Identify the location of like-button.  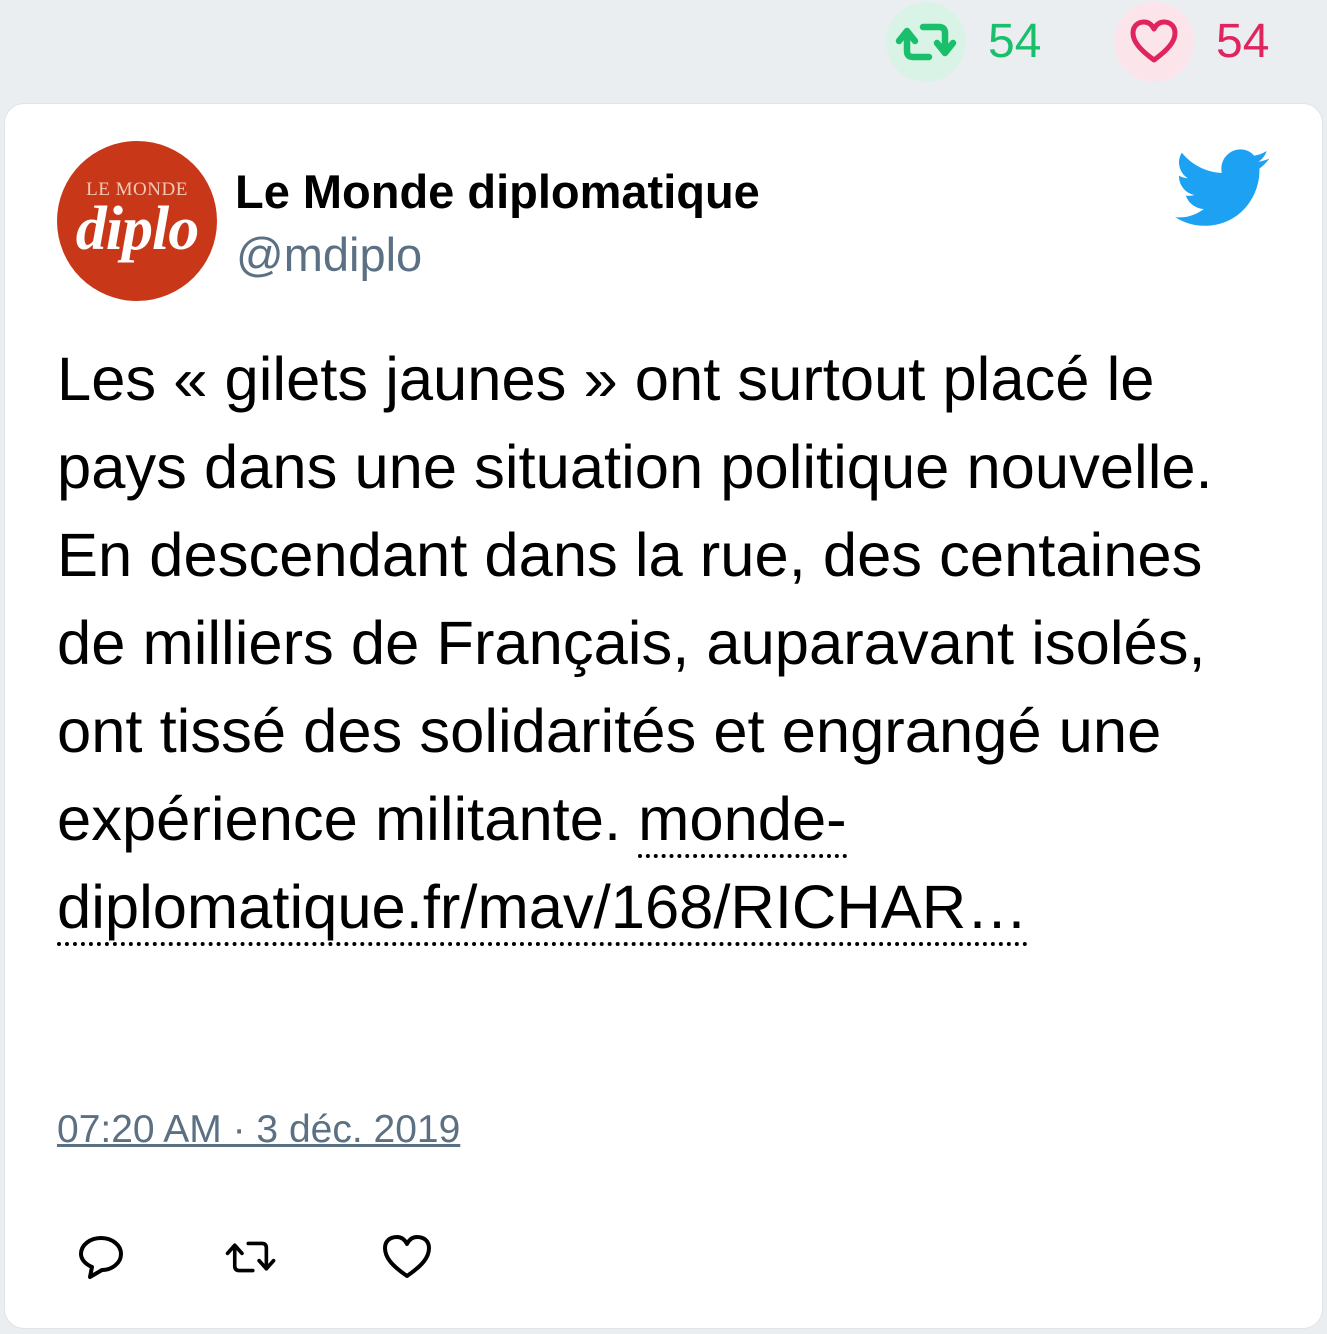
(407, 1257).